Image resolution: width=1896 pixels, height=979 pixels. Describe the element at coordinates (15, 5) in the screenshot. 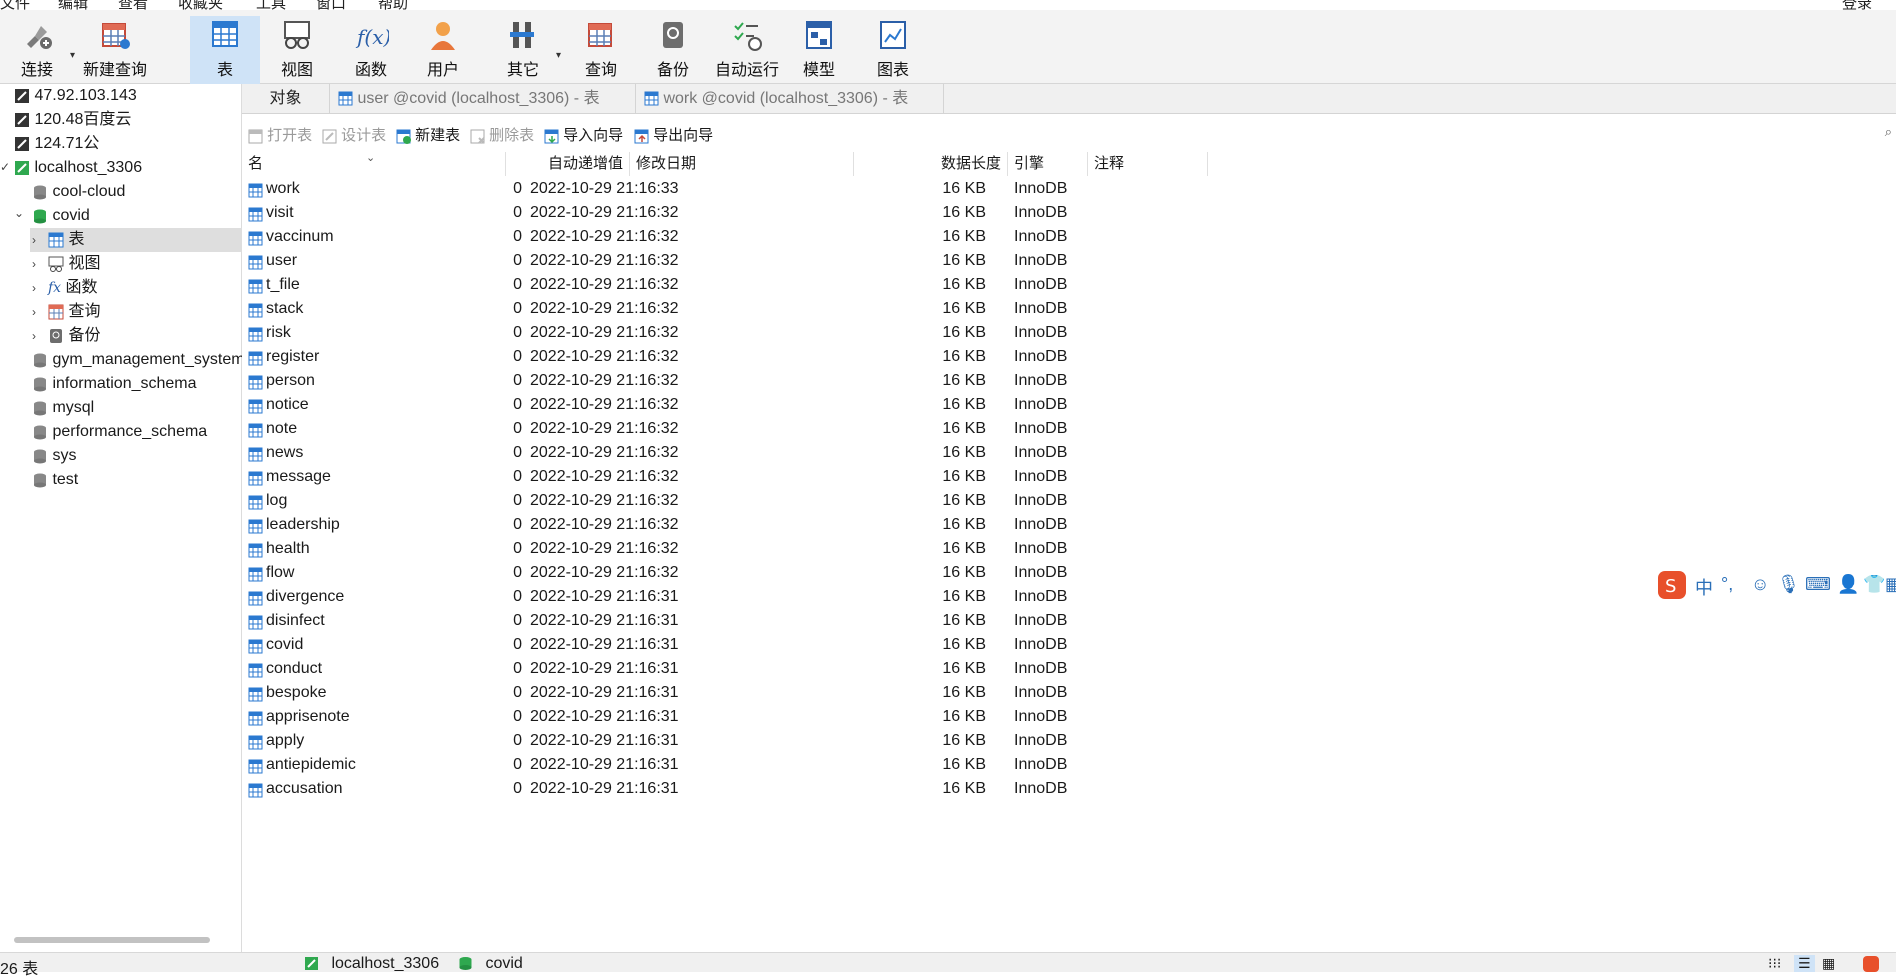

I see `menu-file: 文件` at that location.